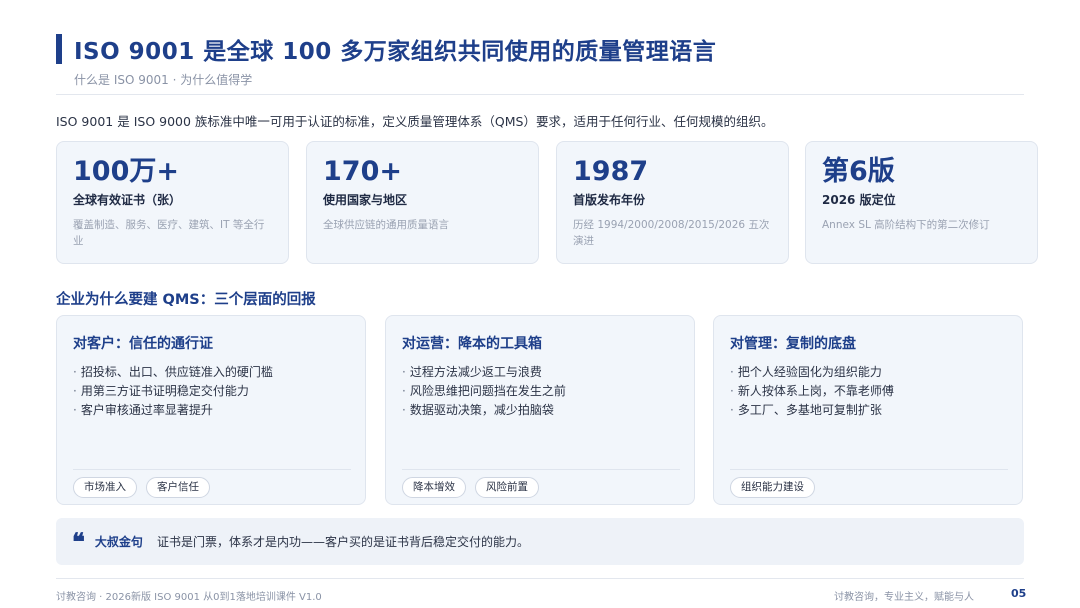  I want to click on stat-label: 全球有效证书（张）, so click(127, 200).